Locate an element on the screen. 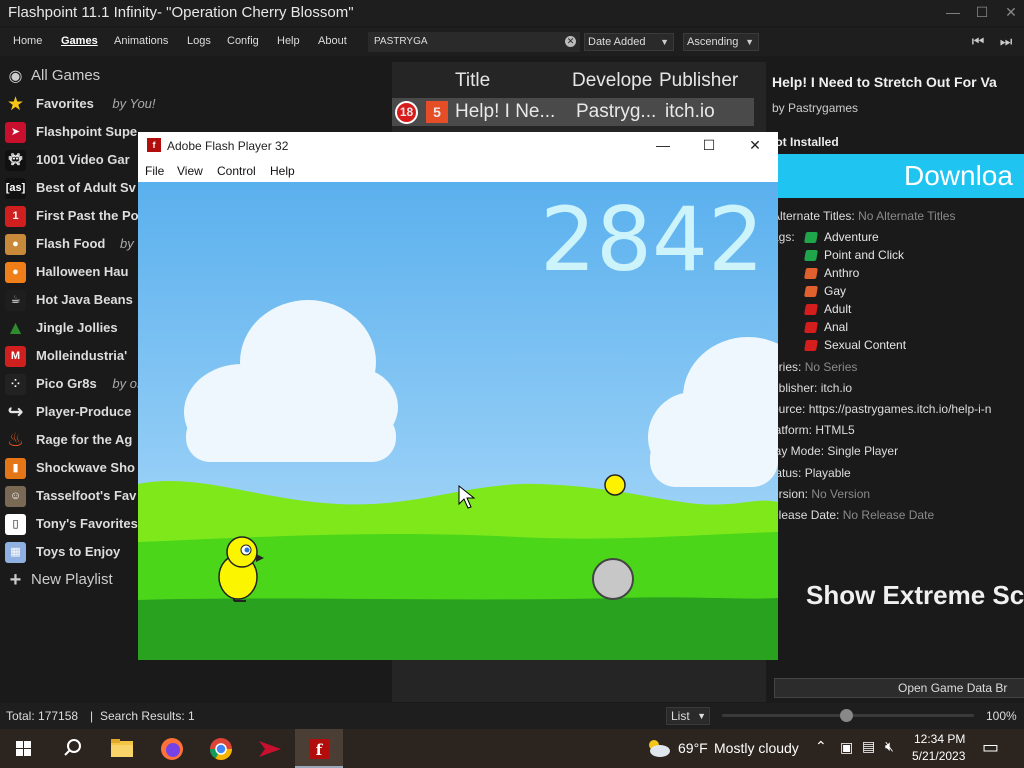 The width and height of the screenshot is (1024, 768). file-explorer-icon is located at coordinates (122, 748).